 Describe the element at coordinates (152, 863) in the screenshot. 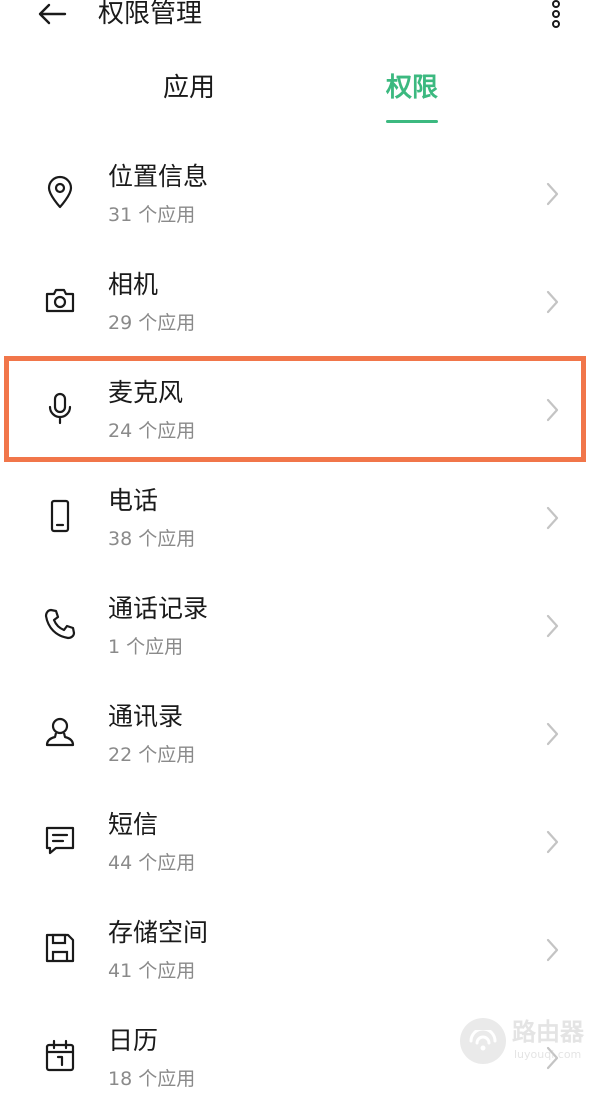

I see `permission-count: 44 个应用` at that location.